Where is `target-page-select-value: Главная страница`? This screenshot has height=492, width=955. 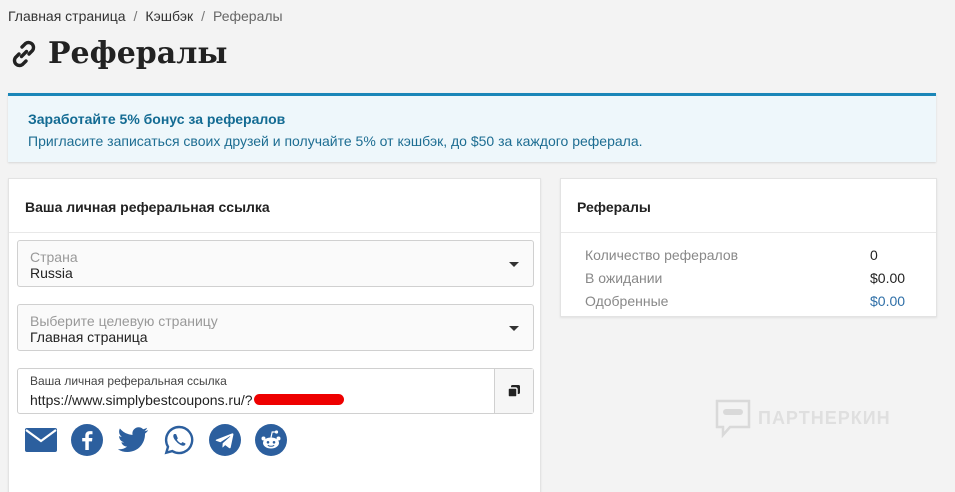
target-page-select-value: Главная страница is located at coordinates (89, 337).